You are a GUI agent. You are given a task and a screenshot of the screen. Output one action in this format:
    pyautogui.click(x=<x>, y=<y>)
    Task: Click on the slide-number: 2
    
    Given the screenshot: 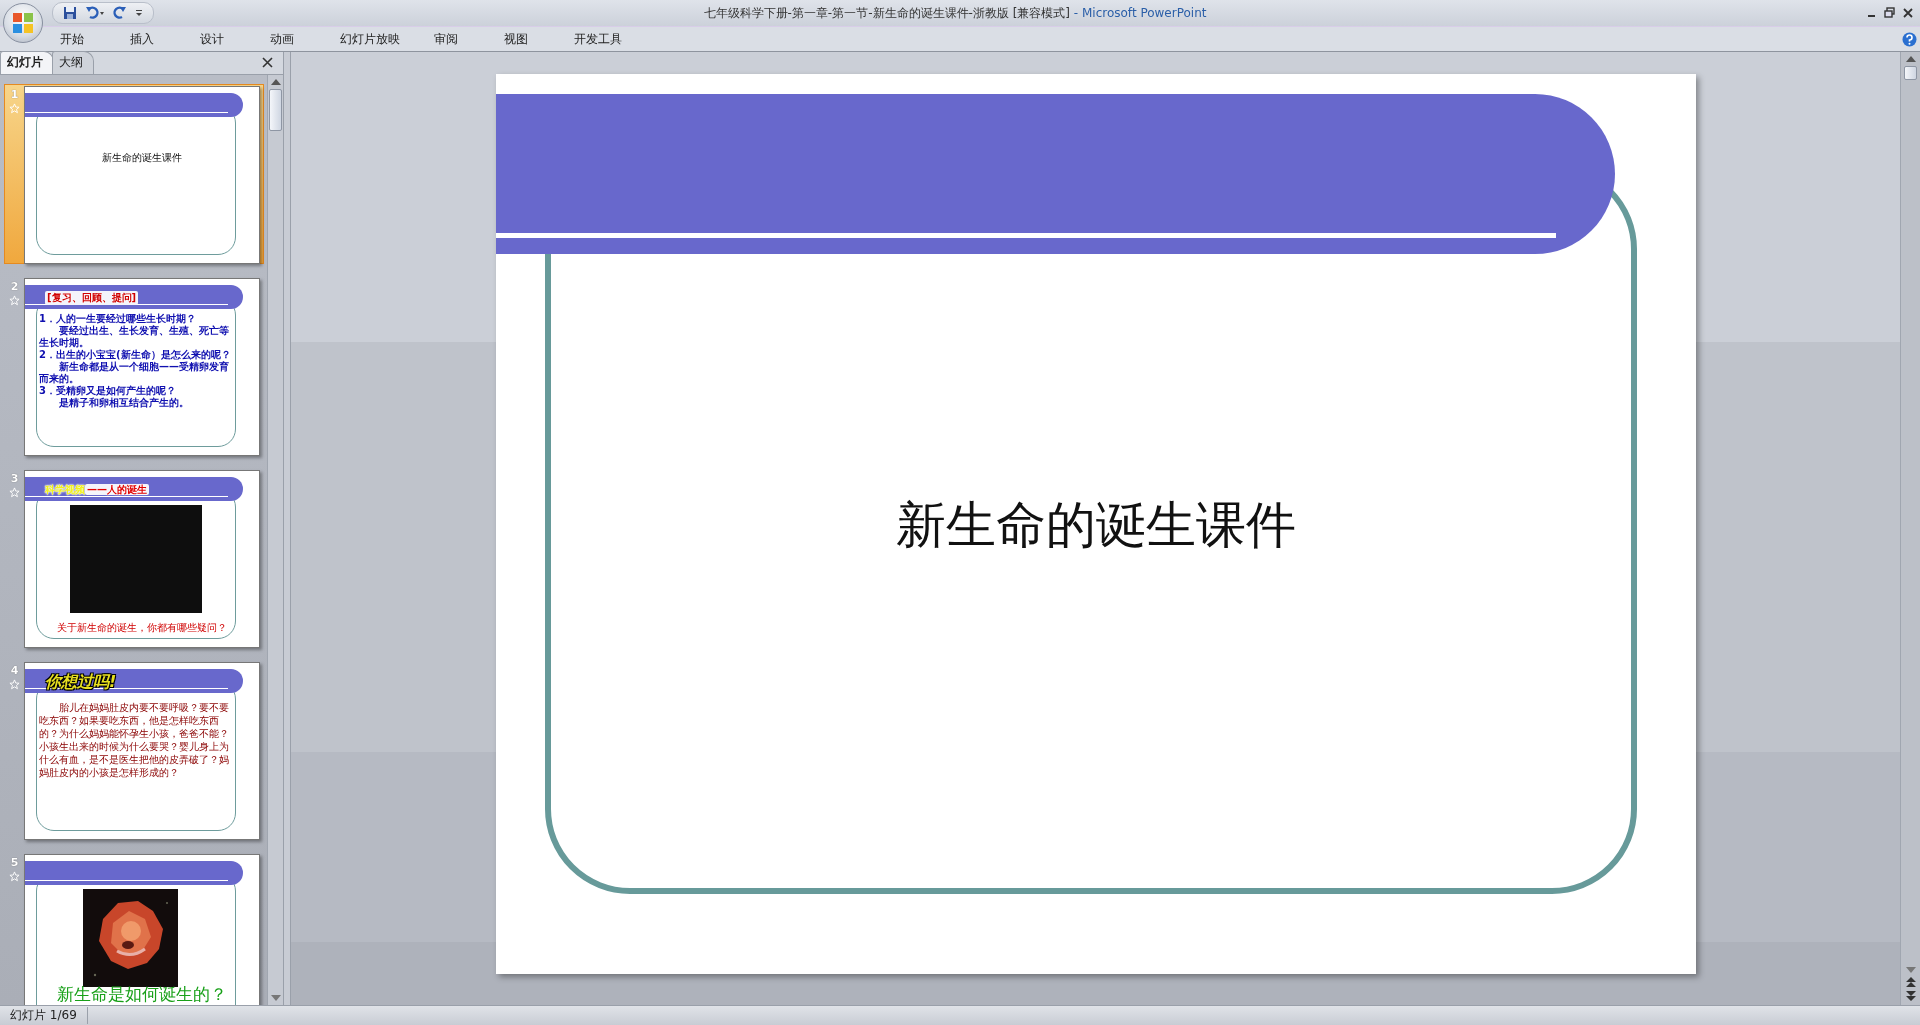 What is the action you would take?
    pyautogui.click(x=14, y=286)
    